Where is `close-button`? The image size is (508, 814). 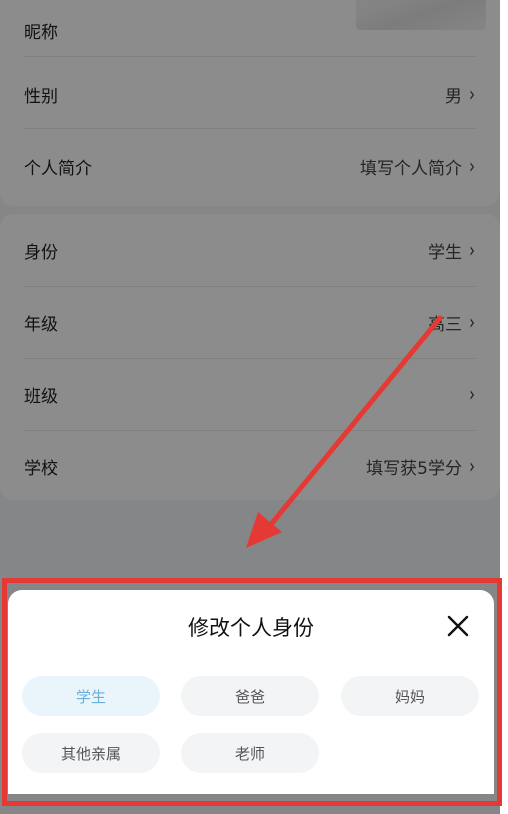 close-button is located at coordinates (458, 626).